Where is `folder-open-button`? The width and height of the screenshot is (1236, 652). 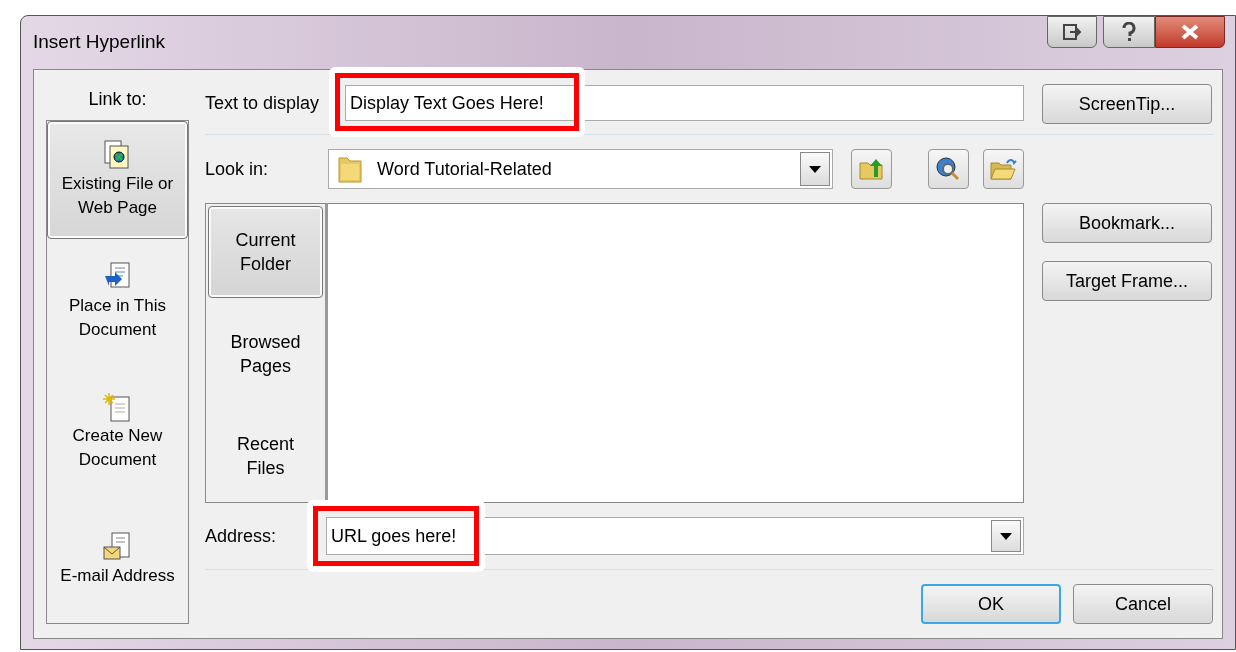
folder-open-button is located at coordinates (1003, 169).